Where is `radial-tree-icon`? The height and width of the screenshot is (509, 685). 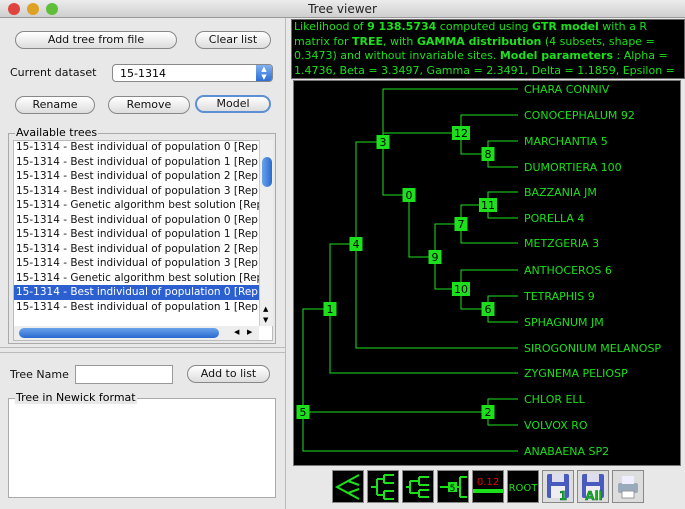 radial-tree-icon is located at coordinates (347, 487).